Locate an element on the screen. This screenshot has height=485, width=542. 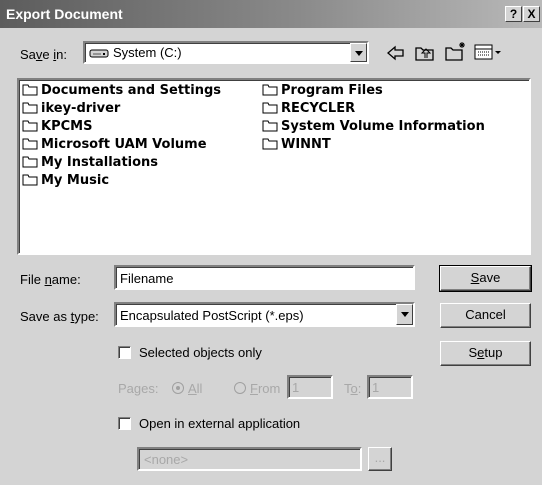
pages-all-label: All is located at coordinates (195, 388).